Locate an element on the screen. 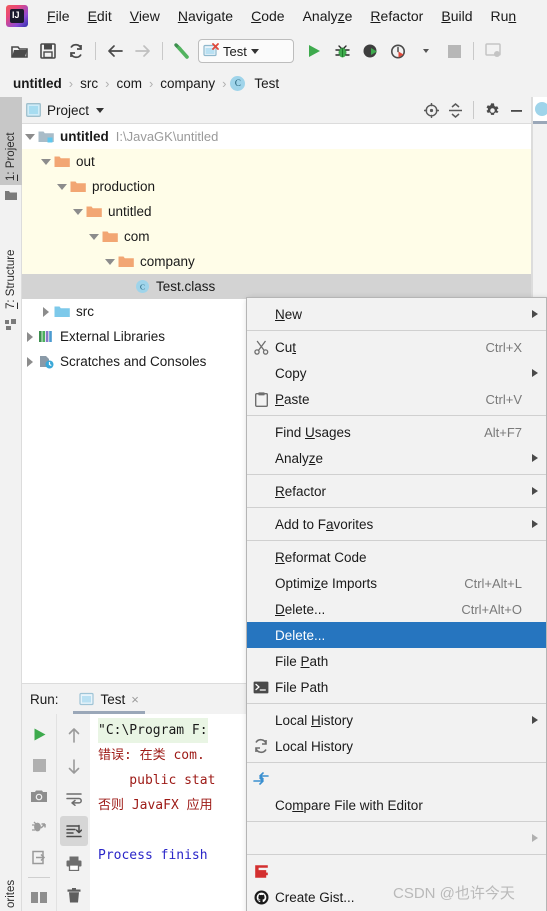 Image resolution: width=547 pixels, height=911 pixels. collapse-all-icon is located at coordinates (455, 110).